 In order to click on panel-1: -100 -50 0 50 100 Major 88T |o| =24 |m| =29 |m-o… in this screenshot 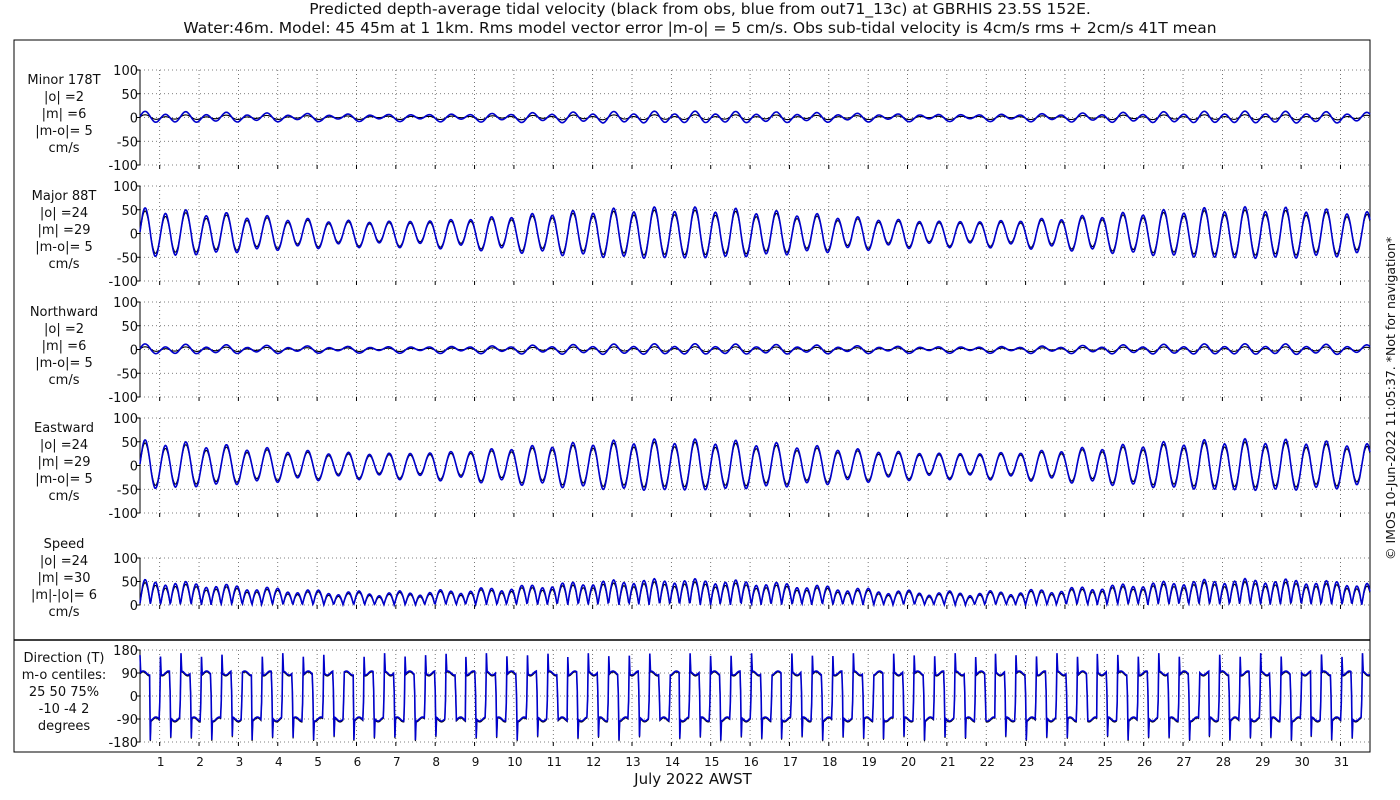, I will do `click(701, 235)`.